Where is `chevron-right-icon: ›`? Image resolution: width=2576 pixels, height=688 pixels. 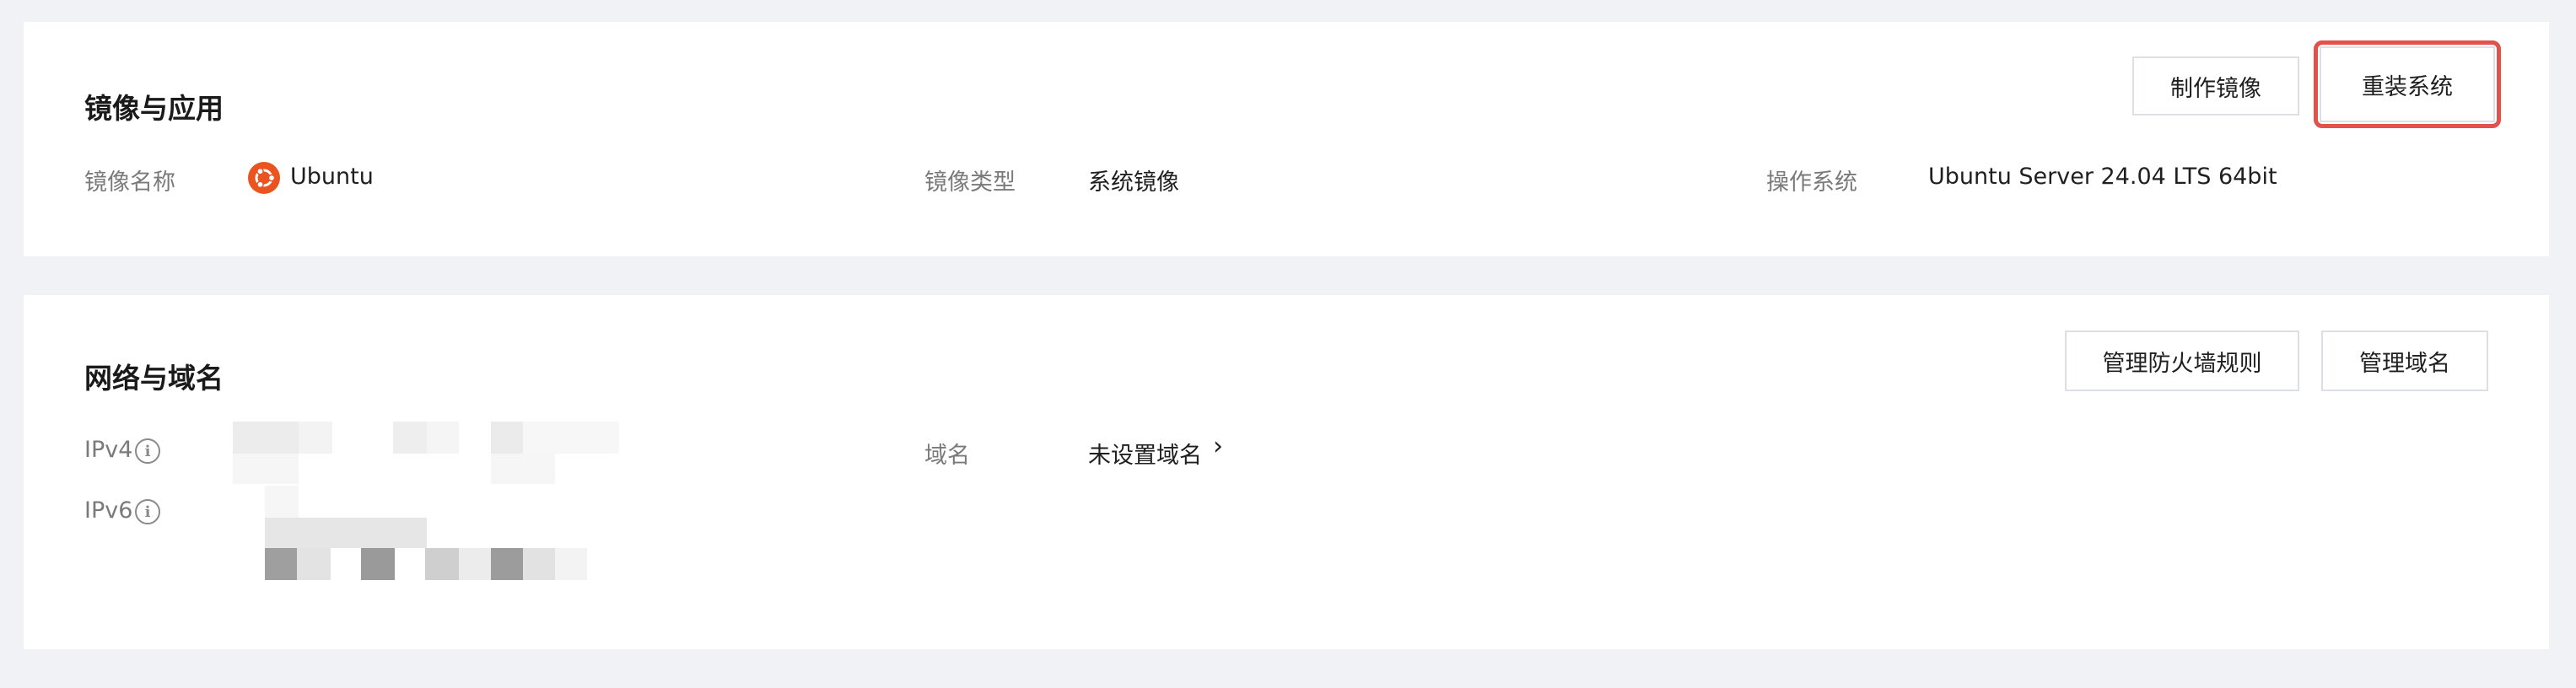 chevron-right-icon: › is located at coordinates (1218, 447).